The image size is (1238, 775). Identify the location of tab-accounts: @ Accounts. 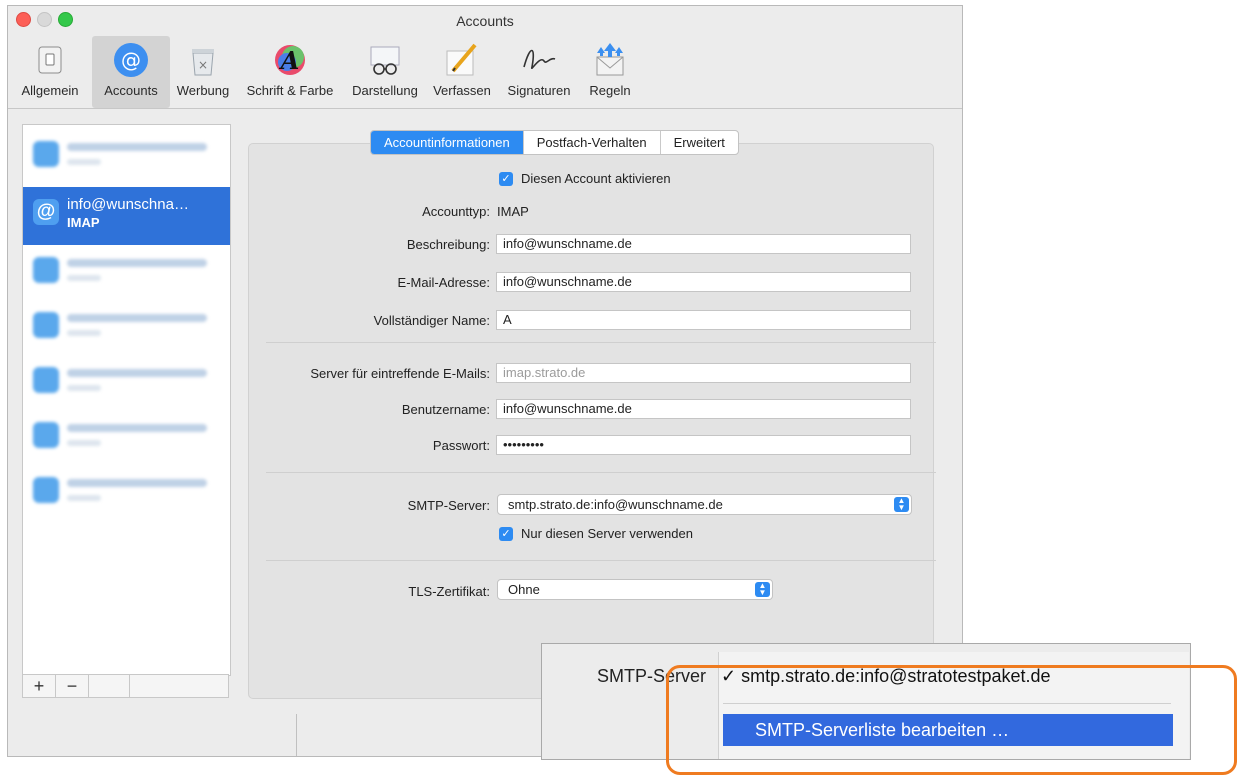
(131, 72).